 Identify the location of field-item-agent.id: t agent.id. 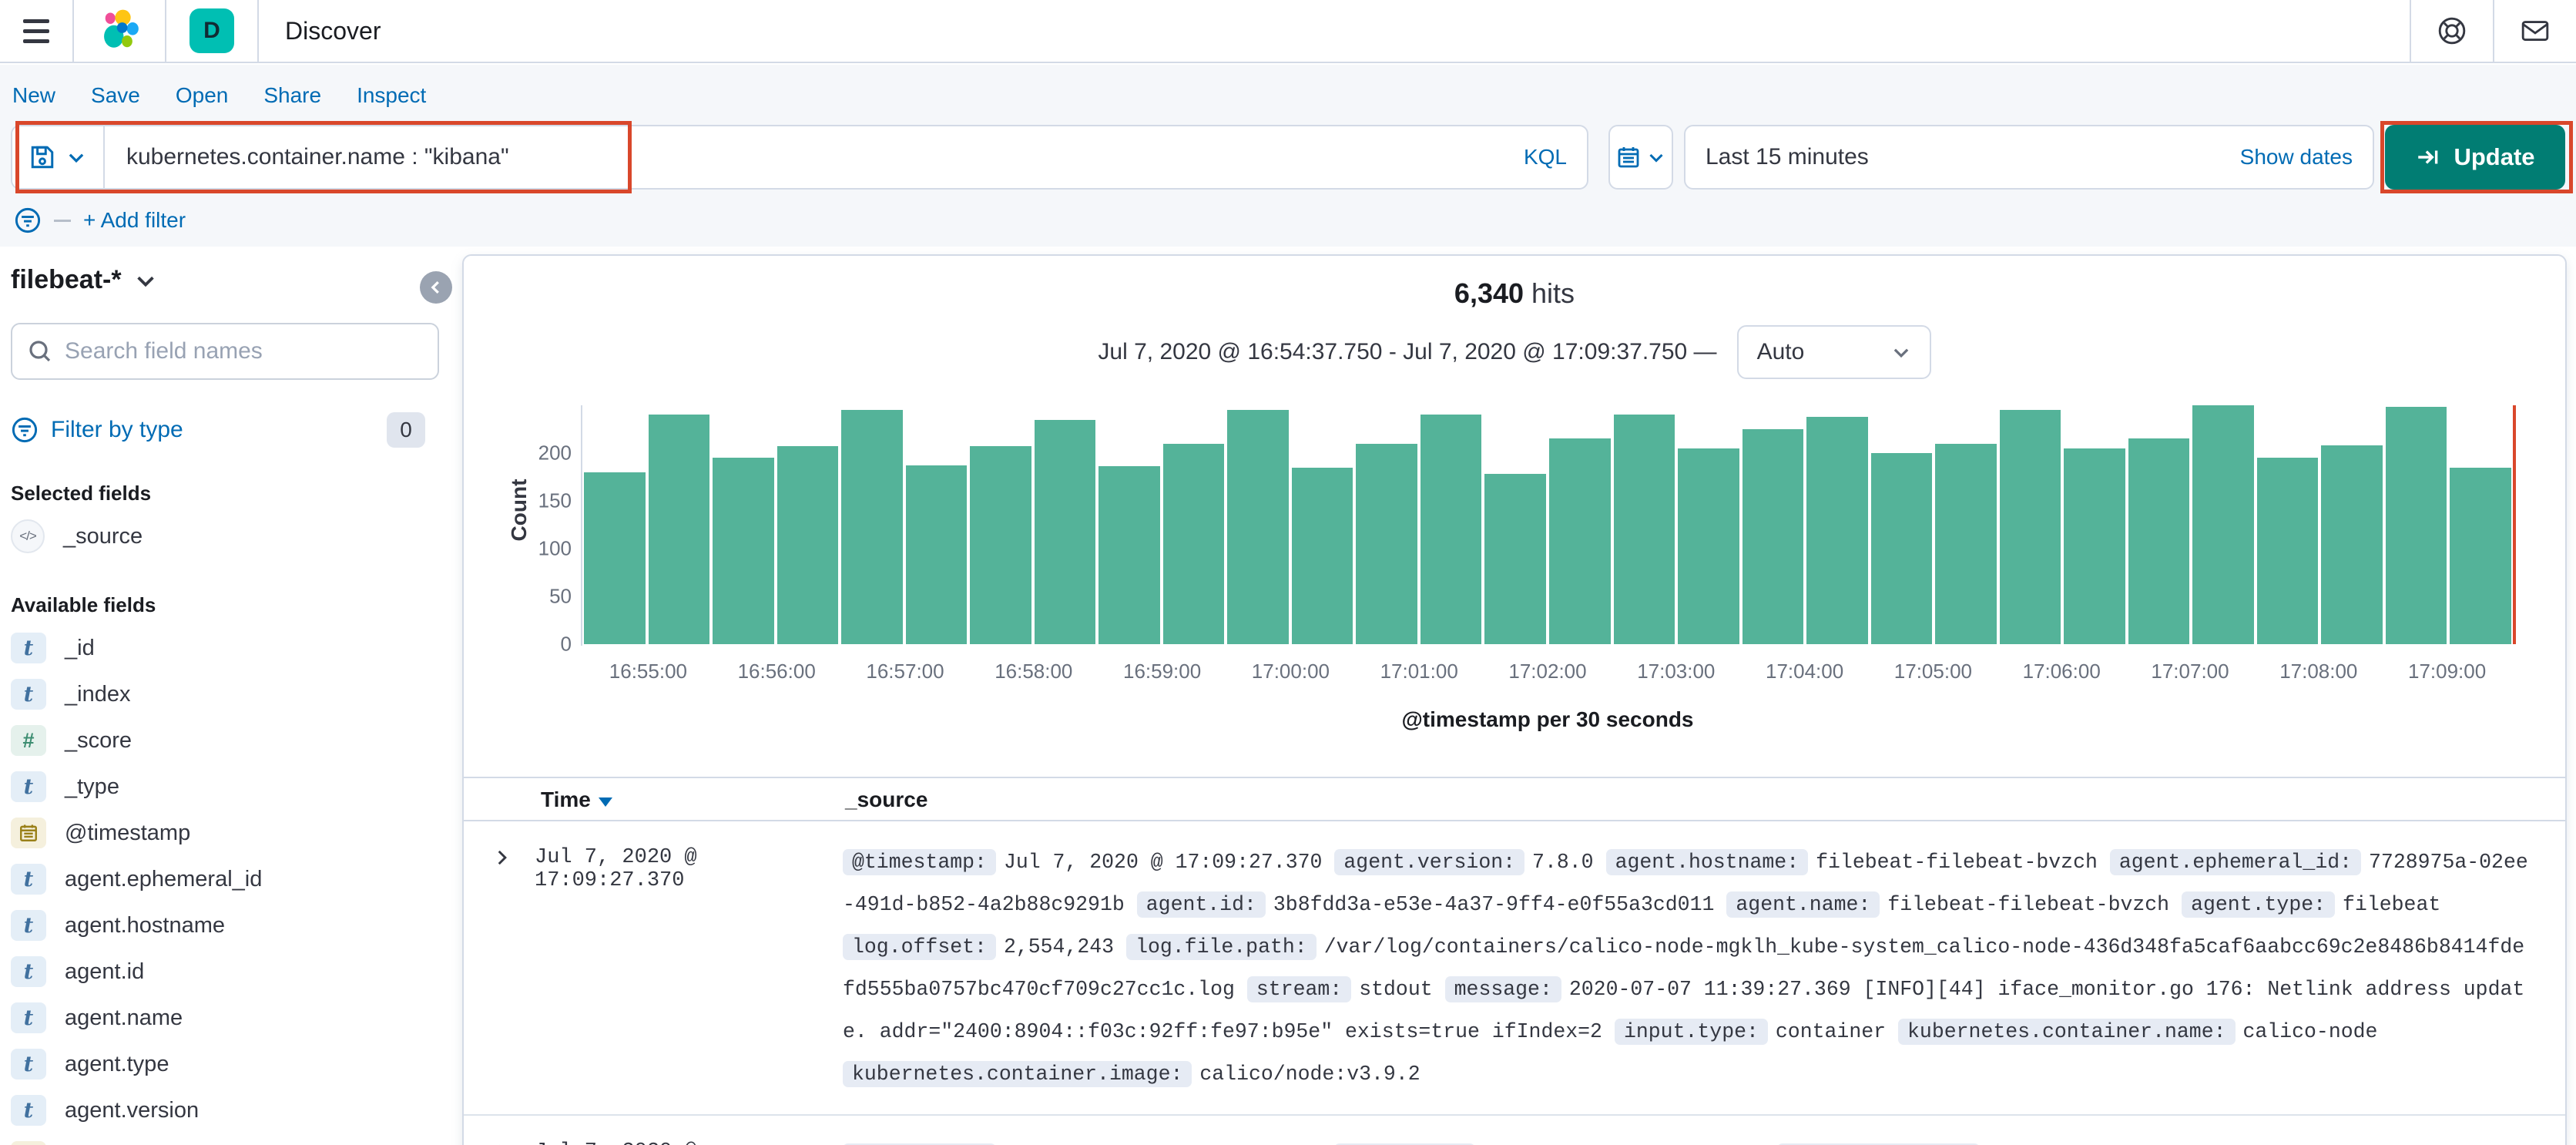
(225, 972).